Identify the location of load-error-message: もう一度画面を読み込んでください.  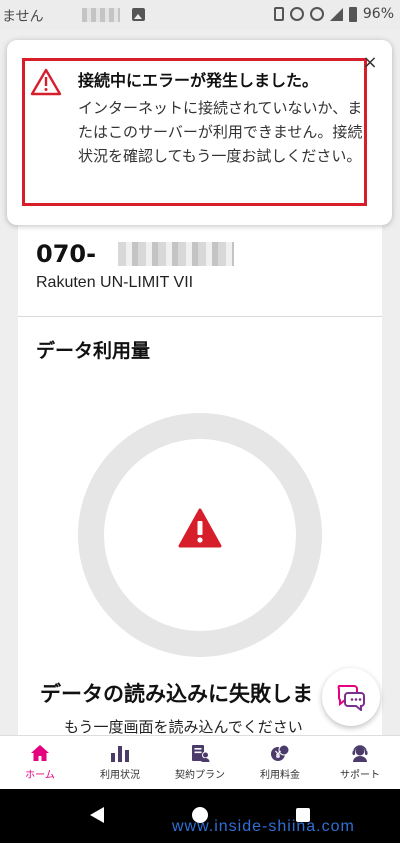
(183, 727).